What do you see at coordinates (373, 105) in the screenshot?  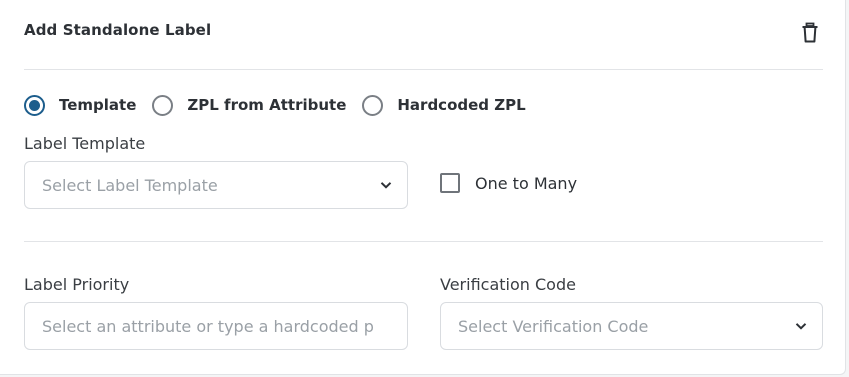 I see `radio-button-hardcoded-zpl` at bounding box center [373, 105].